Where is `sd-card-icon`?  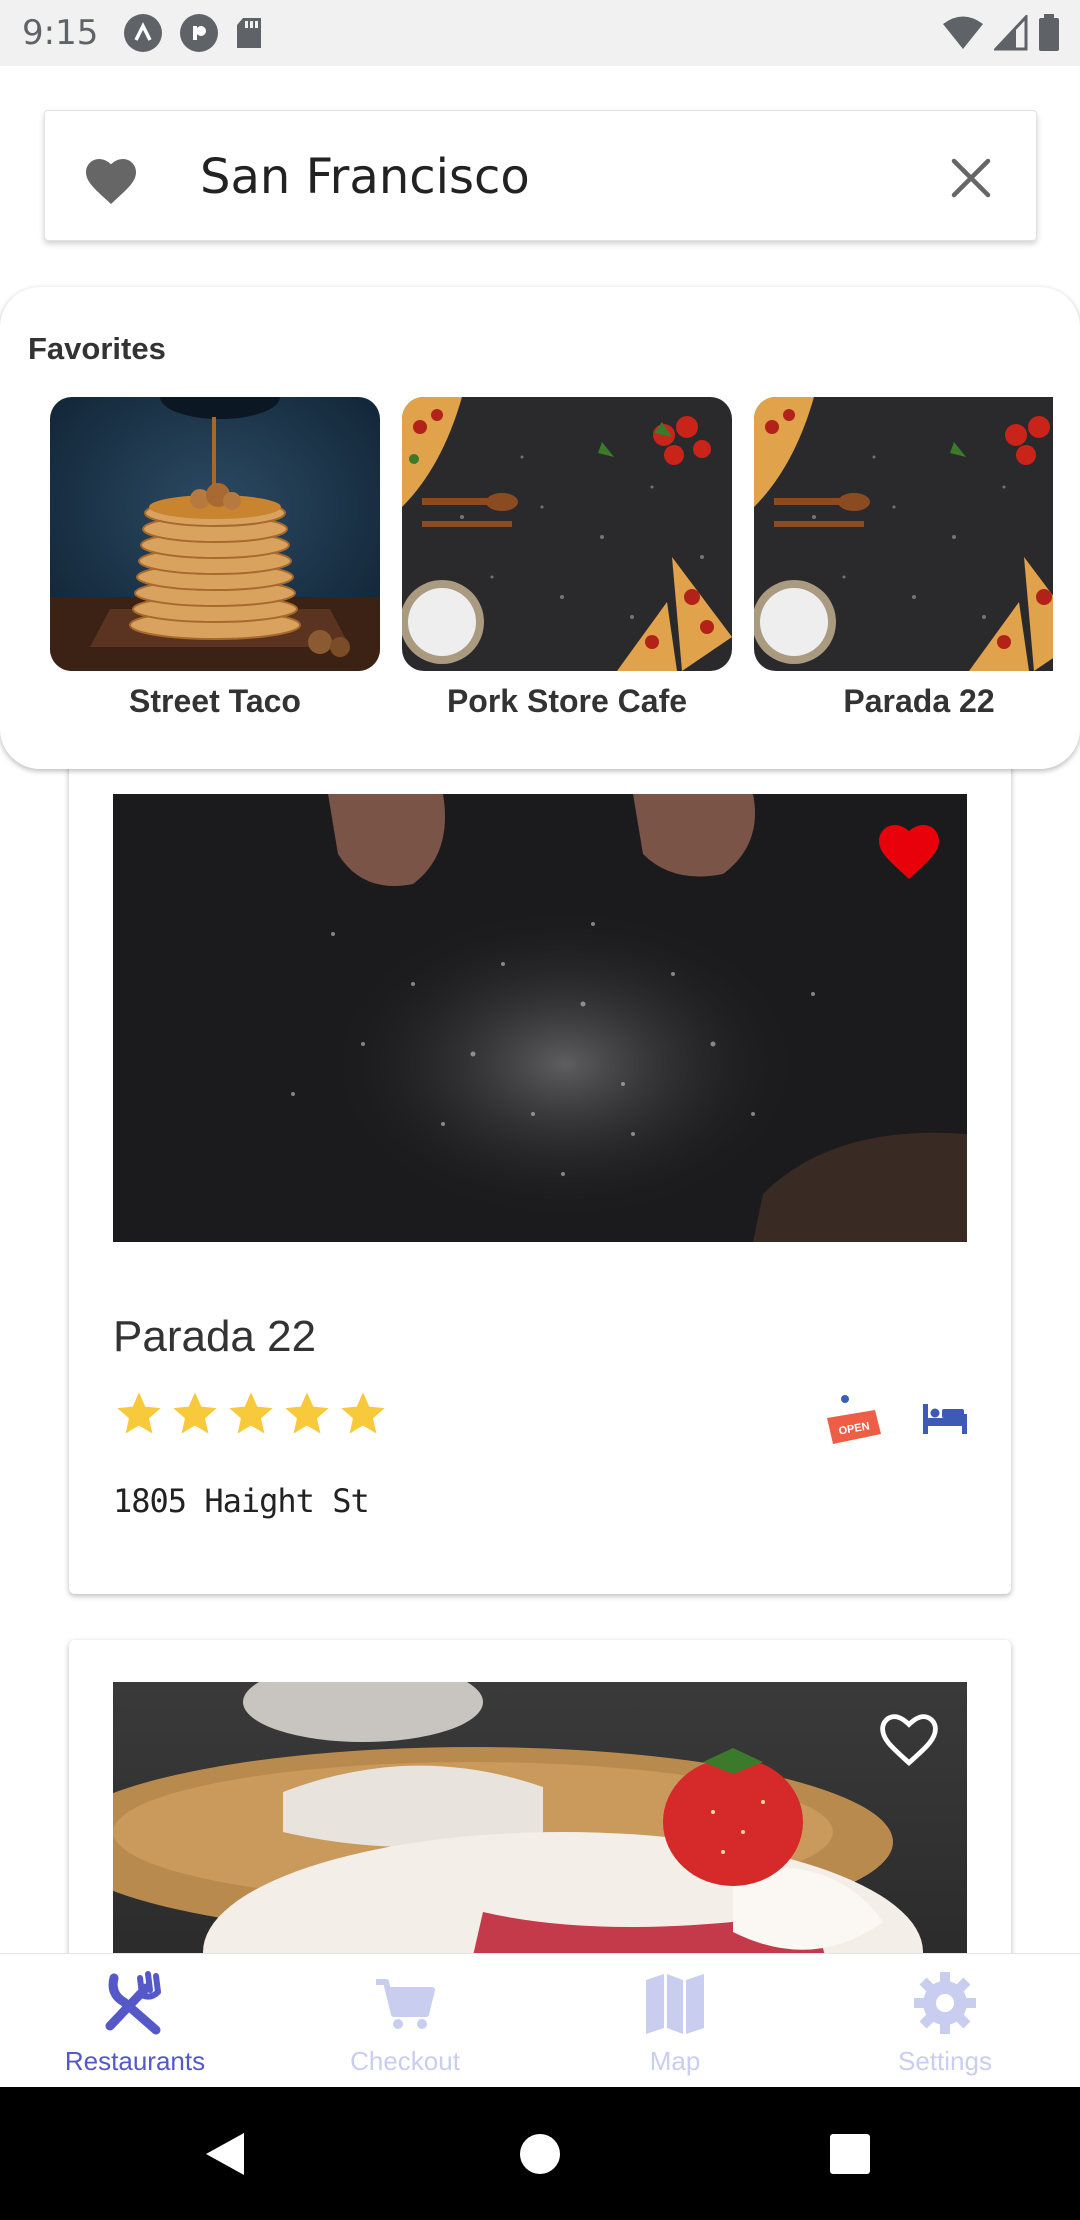
sd-card-icon is located at coordinates (249, 33).